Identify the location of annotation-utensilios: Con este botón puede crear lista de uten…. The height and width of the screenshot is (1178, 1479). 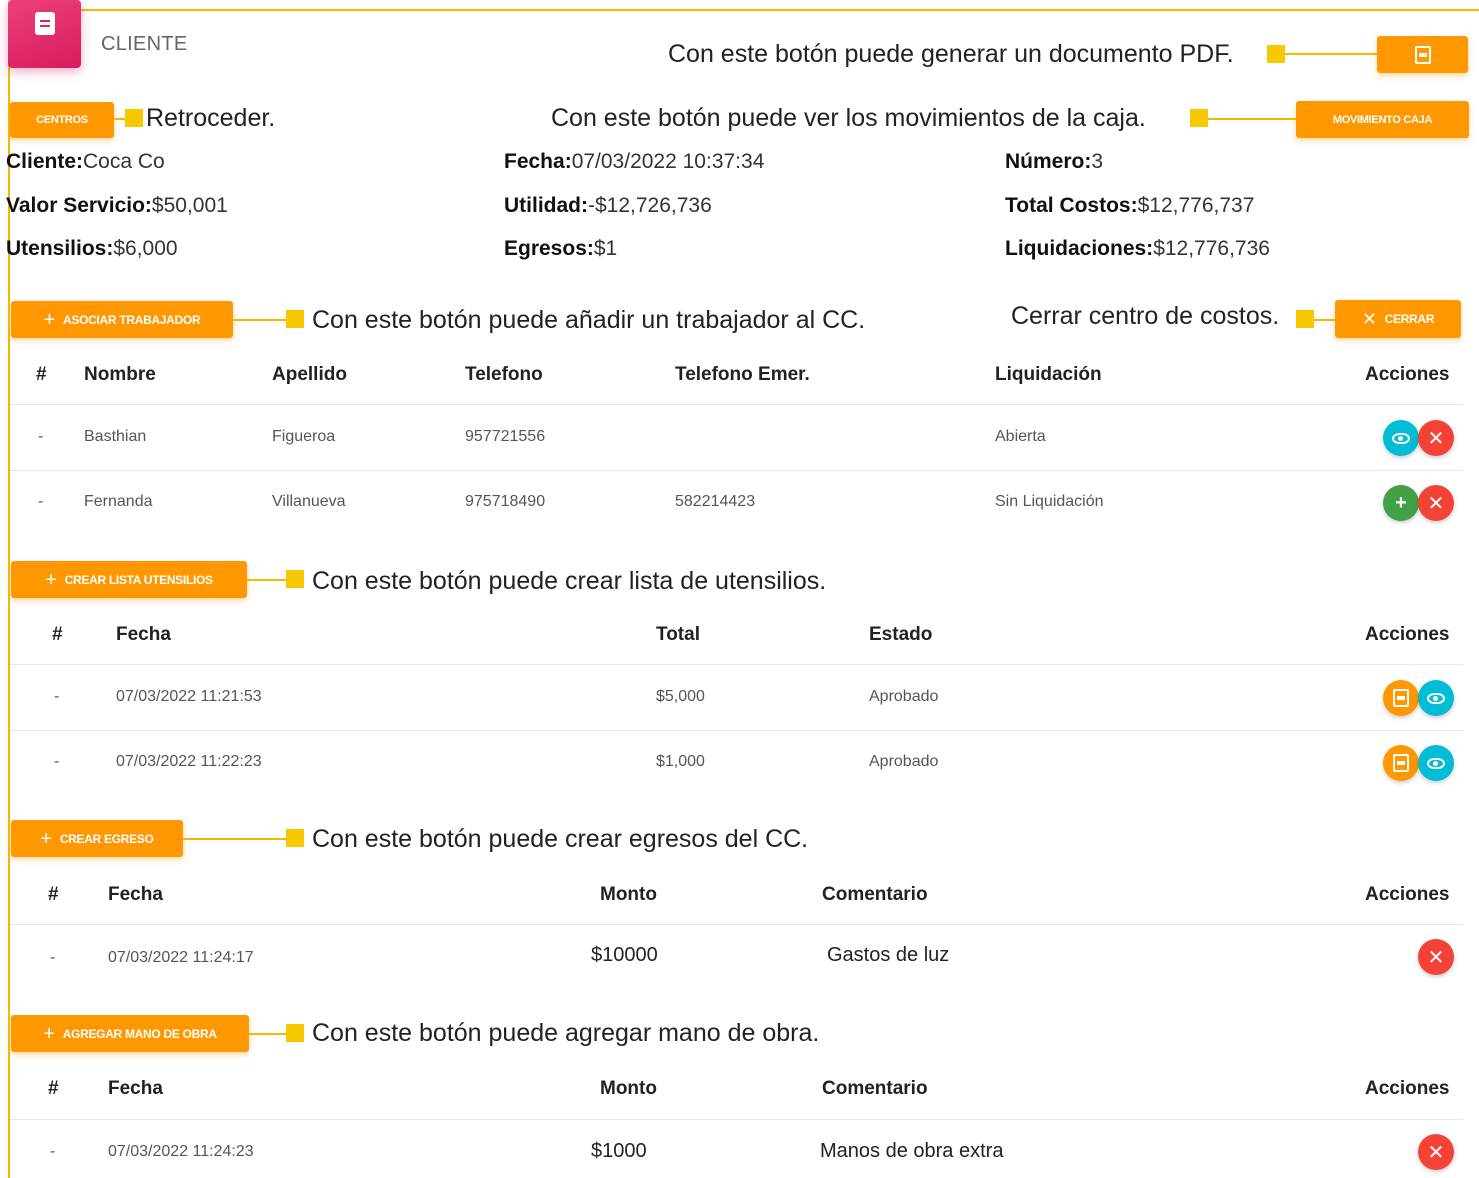
(569, 581).